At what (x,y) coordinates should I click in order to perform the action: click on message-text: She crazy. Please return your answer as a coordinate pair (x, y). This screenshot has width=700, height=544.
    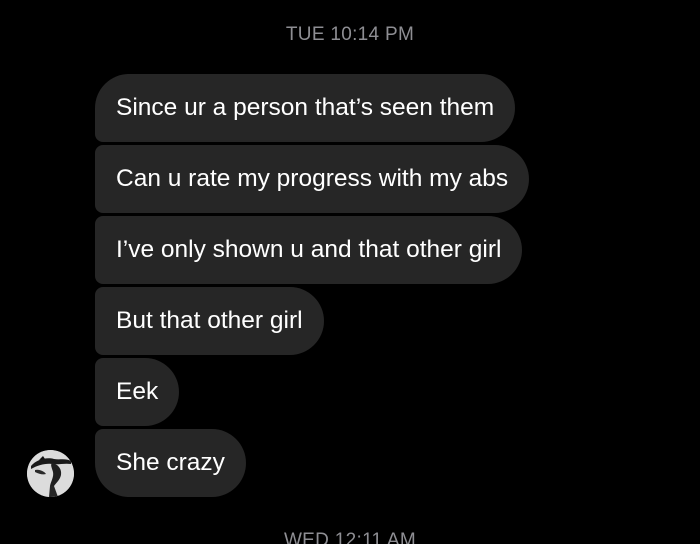
    Looking at the image, I should click on (170, 462).